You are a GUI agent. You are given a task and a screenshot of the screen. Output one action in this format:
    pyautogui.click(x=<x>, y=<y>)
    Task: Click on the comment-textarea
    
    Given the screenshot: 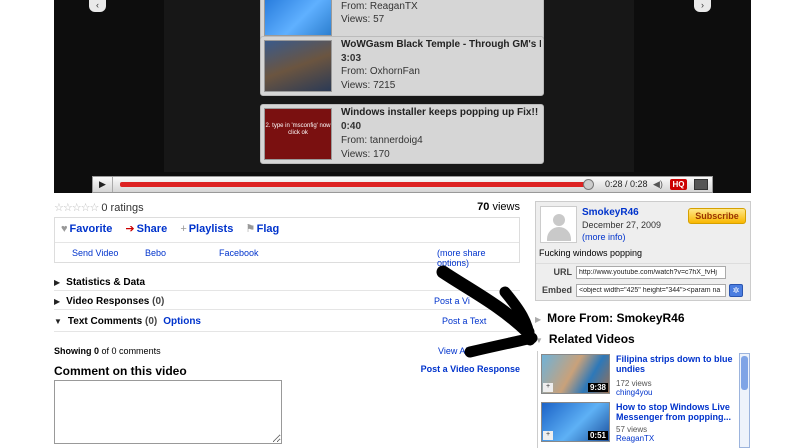 What is the action you would take?
    pyautogui.click(x=168, y=412)
    